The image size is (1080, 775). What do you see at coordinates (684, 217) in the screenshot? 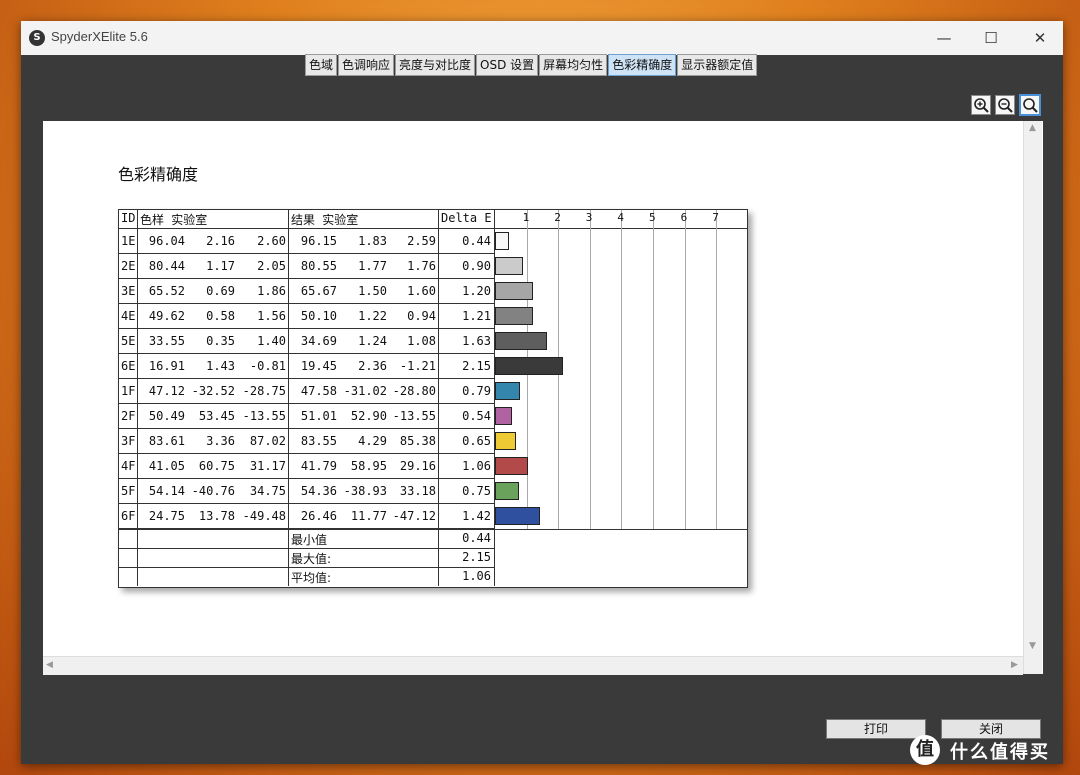
I see `scale-tick-label: 6` at bounding box center [684, 217].